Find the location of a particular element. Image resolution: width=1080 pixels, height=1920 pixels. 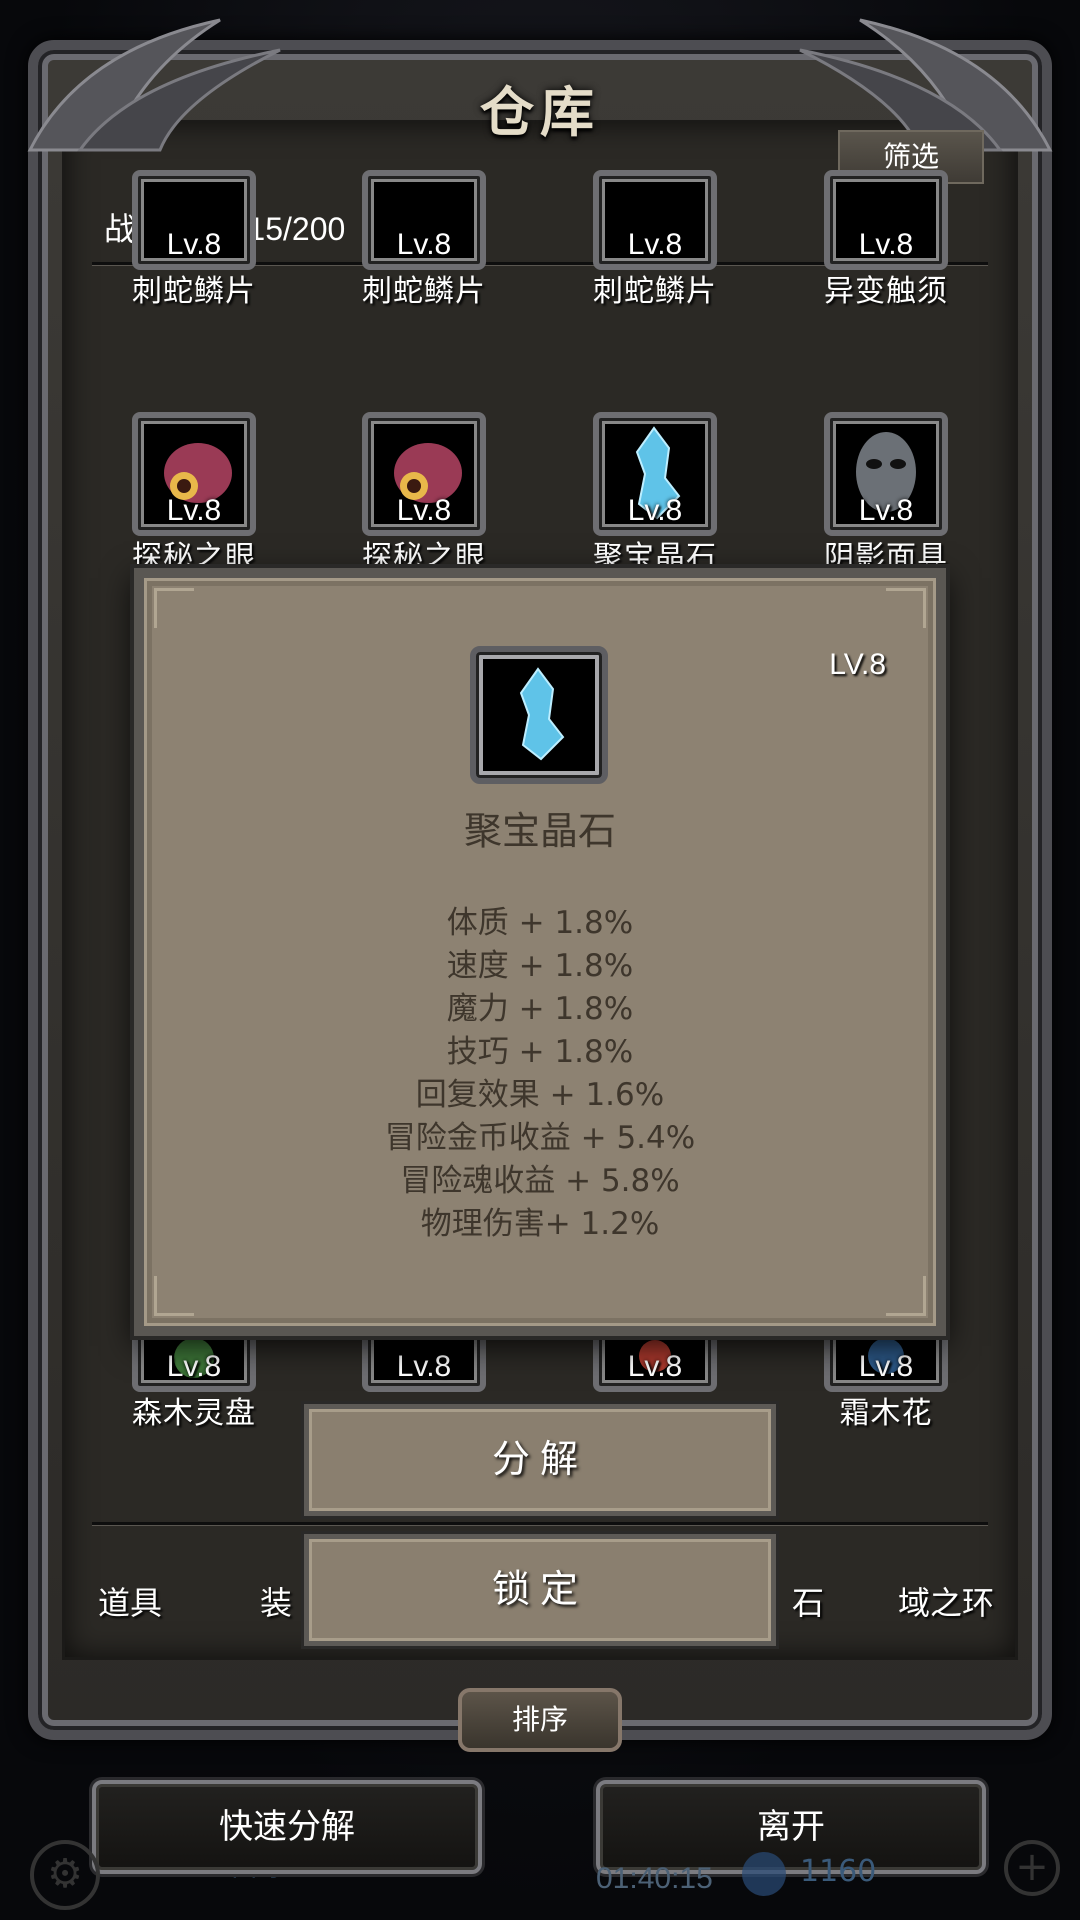

stat-line: 体质 + 1.8% is located at coordinates (540, 923).